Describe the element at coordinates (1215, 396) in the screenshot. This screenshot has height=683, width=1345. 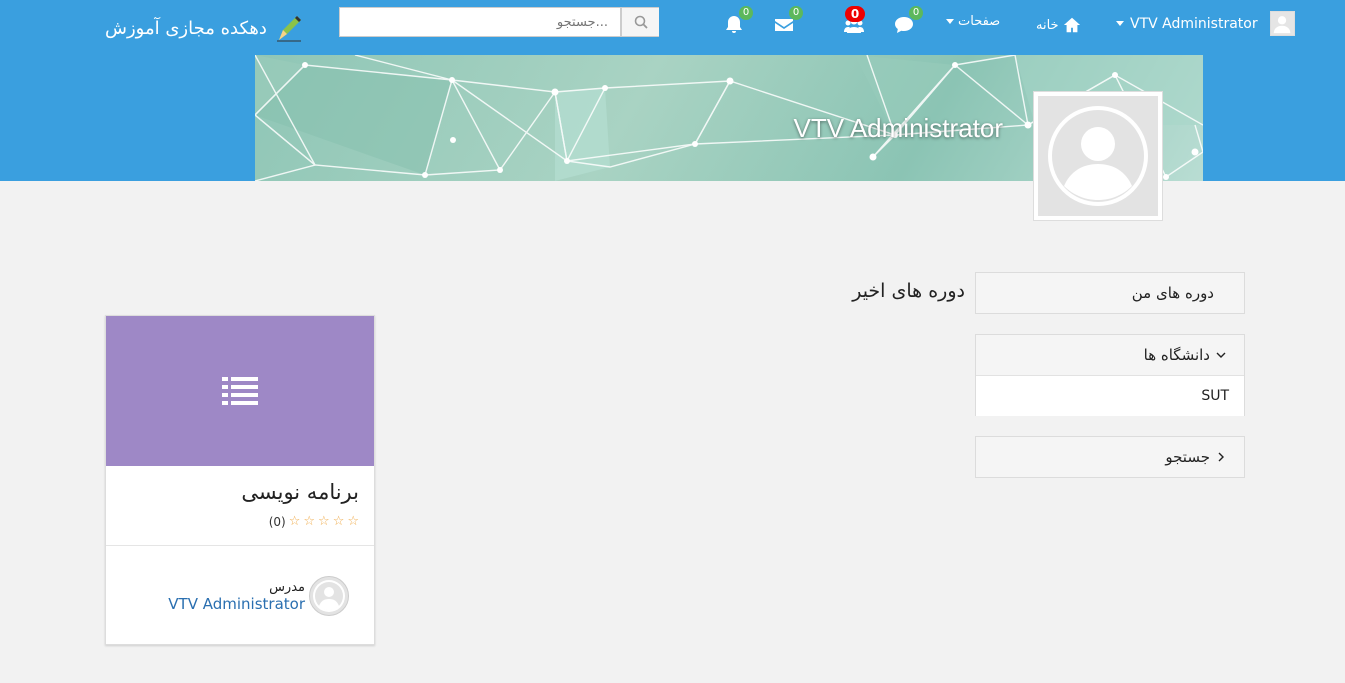
I see `university-item-label: SUT` at that location.